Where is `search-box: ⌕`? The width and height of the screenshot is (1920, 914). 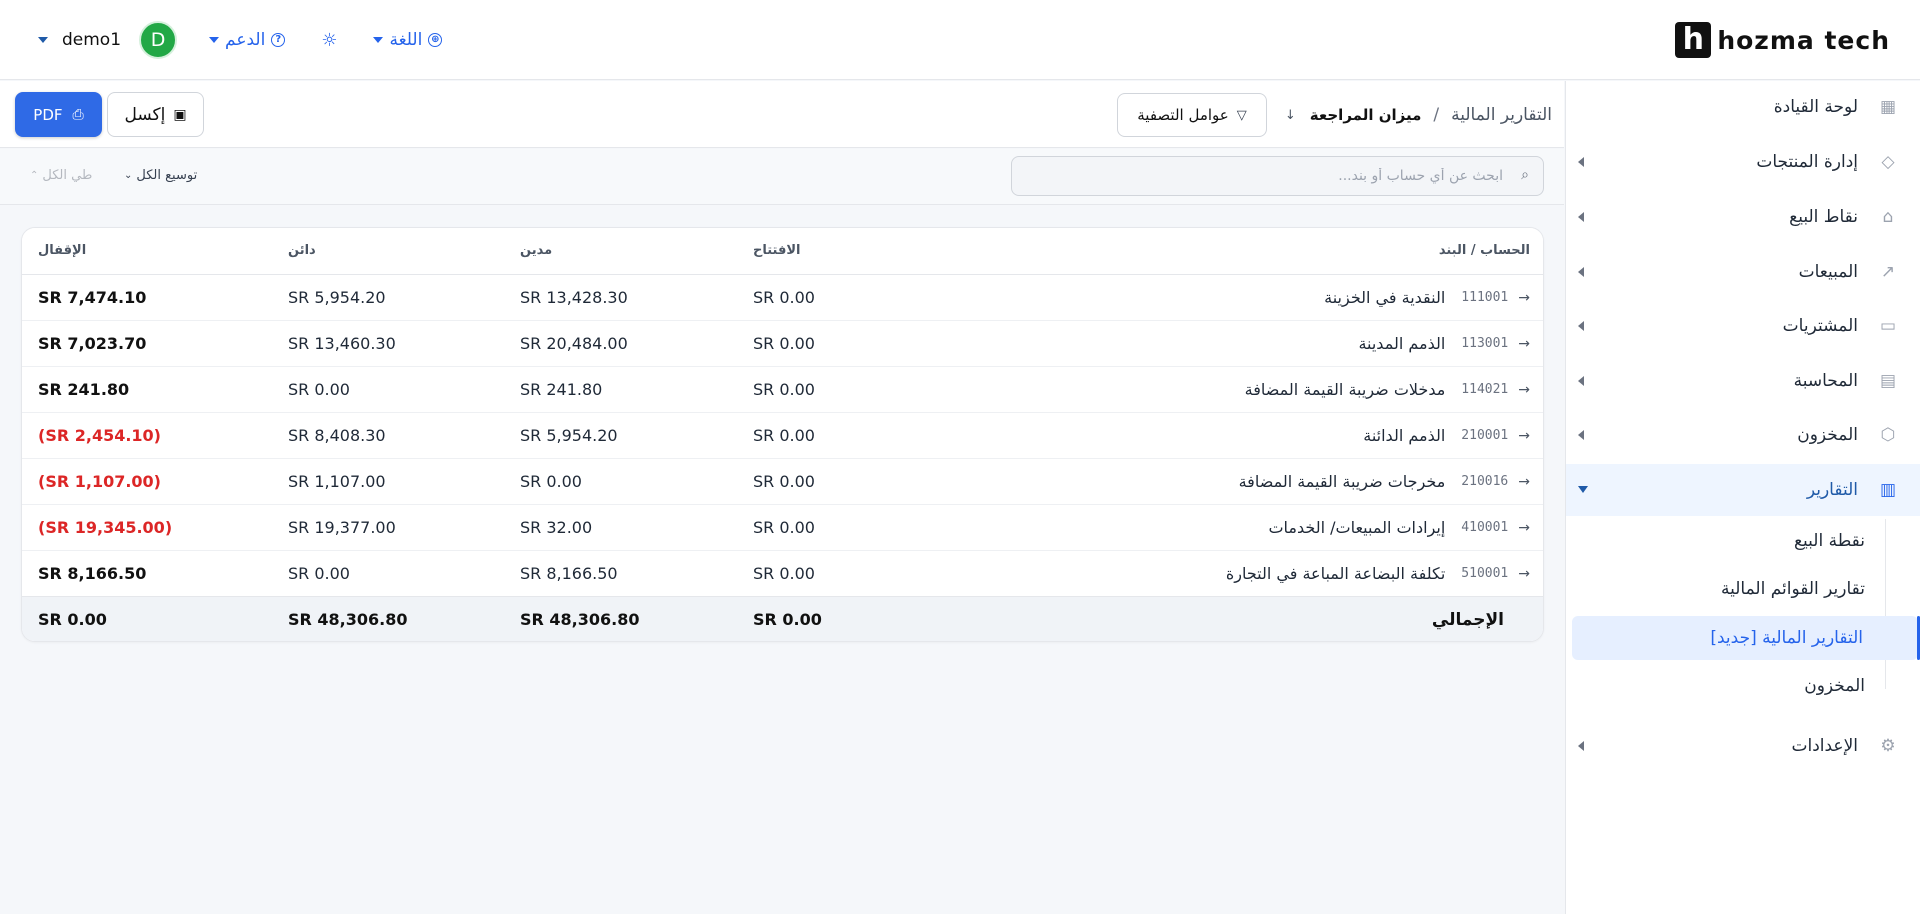
search-box: ⌕ is located at coordinates (1277, 176).